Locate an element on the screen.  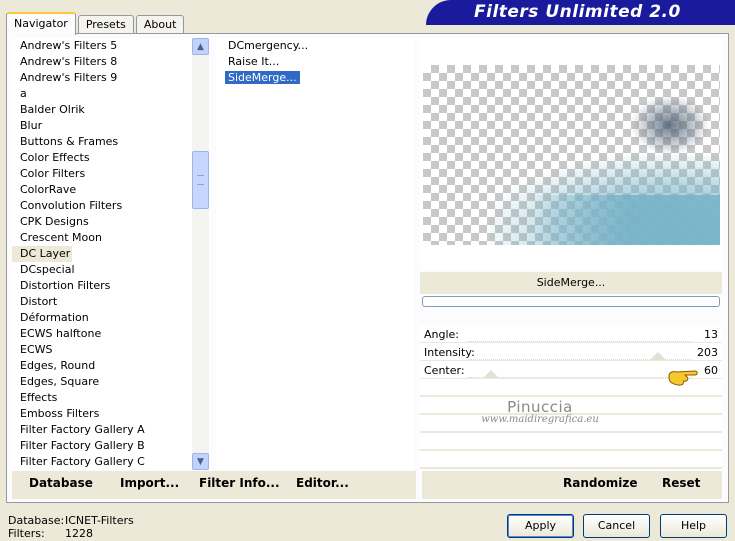
category-item: Andrew's Filters 8 is located at coordinates (111, 62).